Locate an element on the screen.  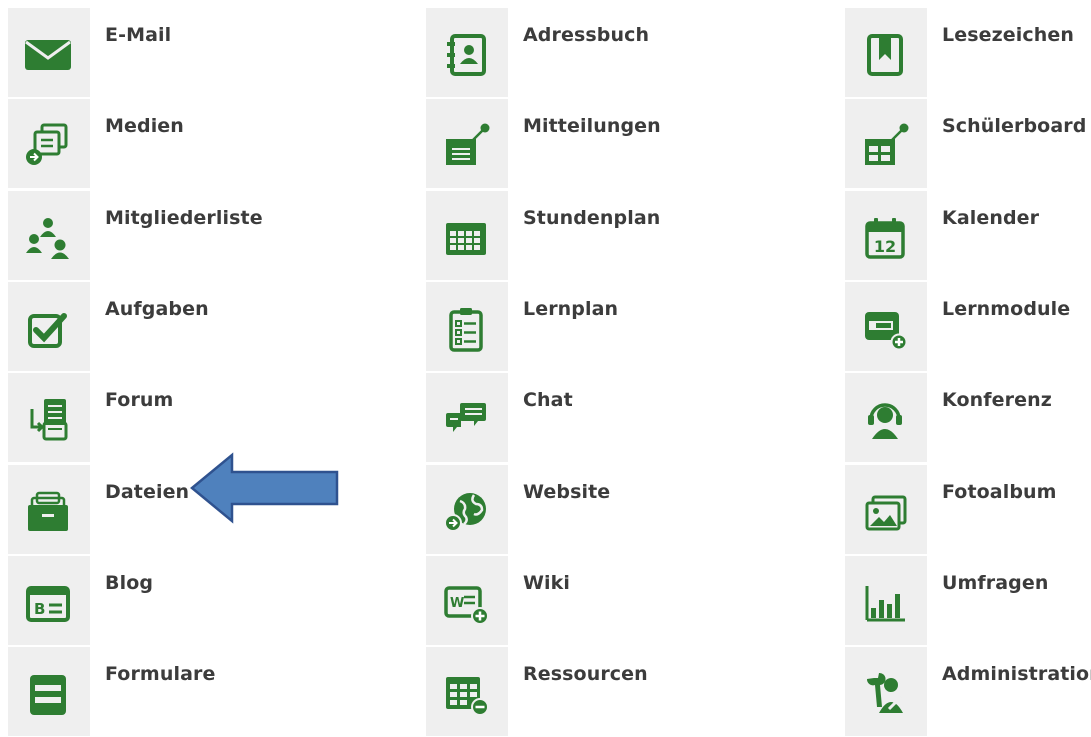
module-fotoalbum: Fotoalbum is located at coordinates (968, 510).